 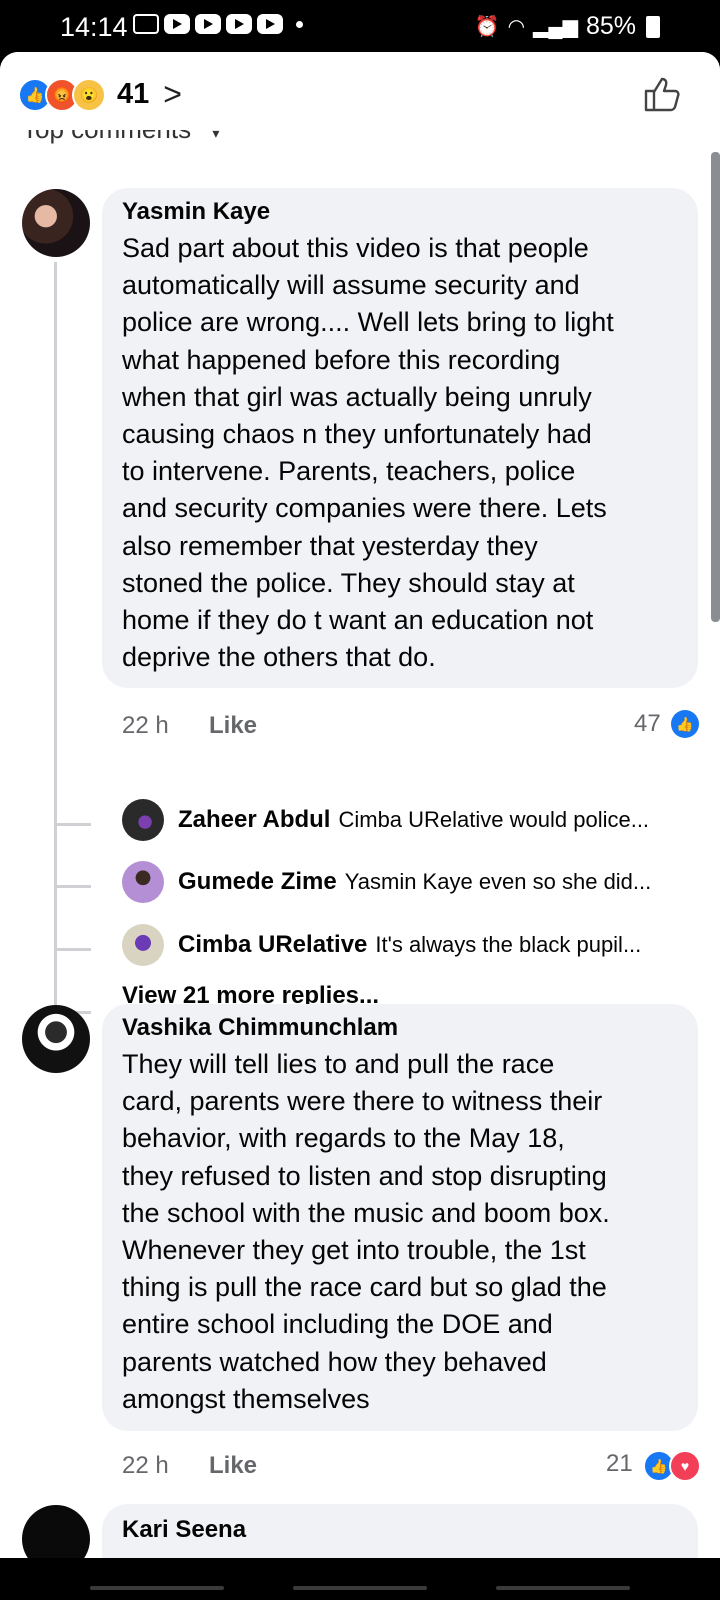 I want to click on reply-author: Zaheer Abdul, so click(x=254, y=819).